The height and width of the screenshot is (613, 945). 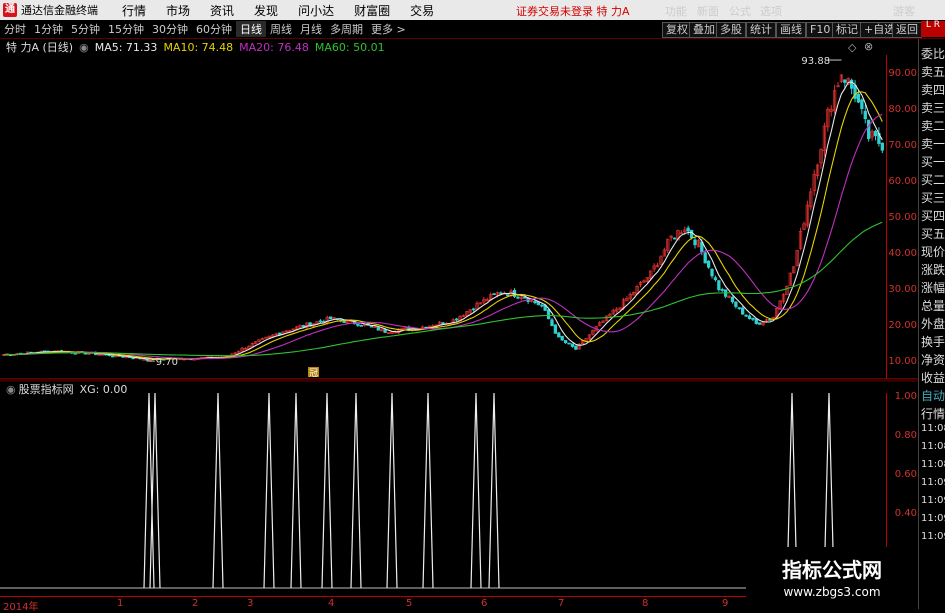 I want to click on high-price-label: 93.88, so click(x=815, y=61).